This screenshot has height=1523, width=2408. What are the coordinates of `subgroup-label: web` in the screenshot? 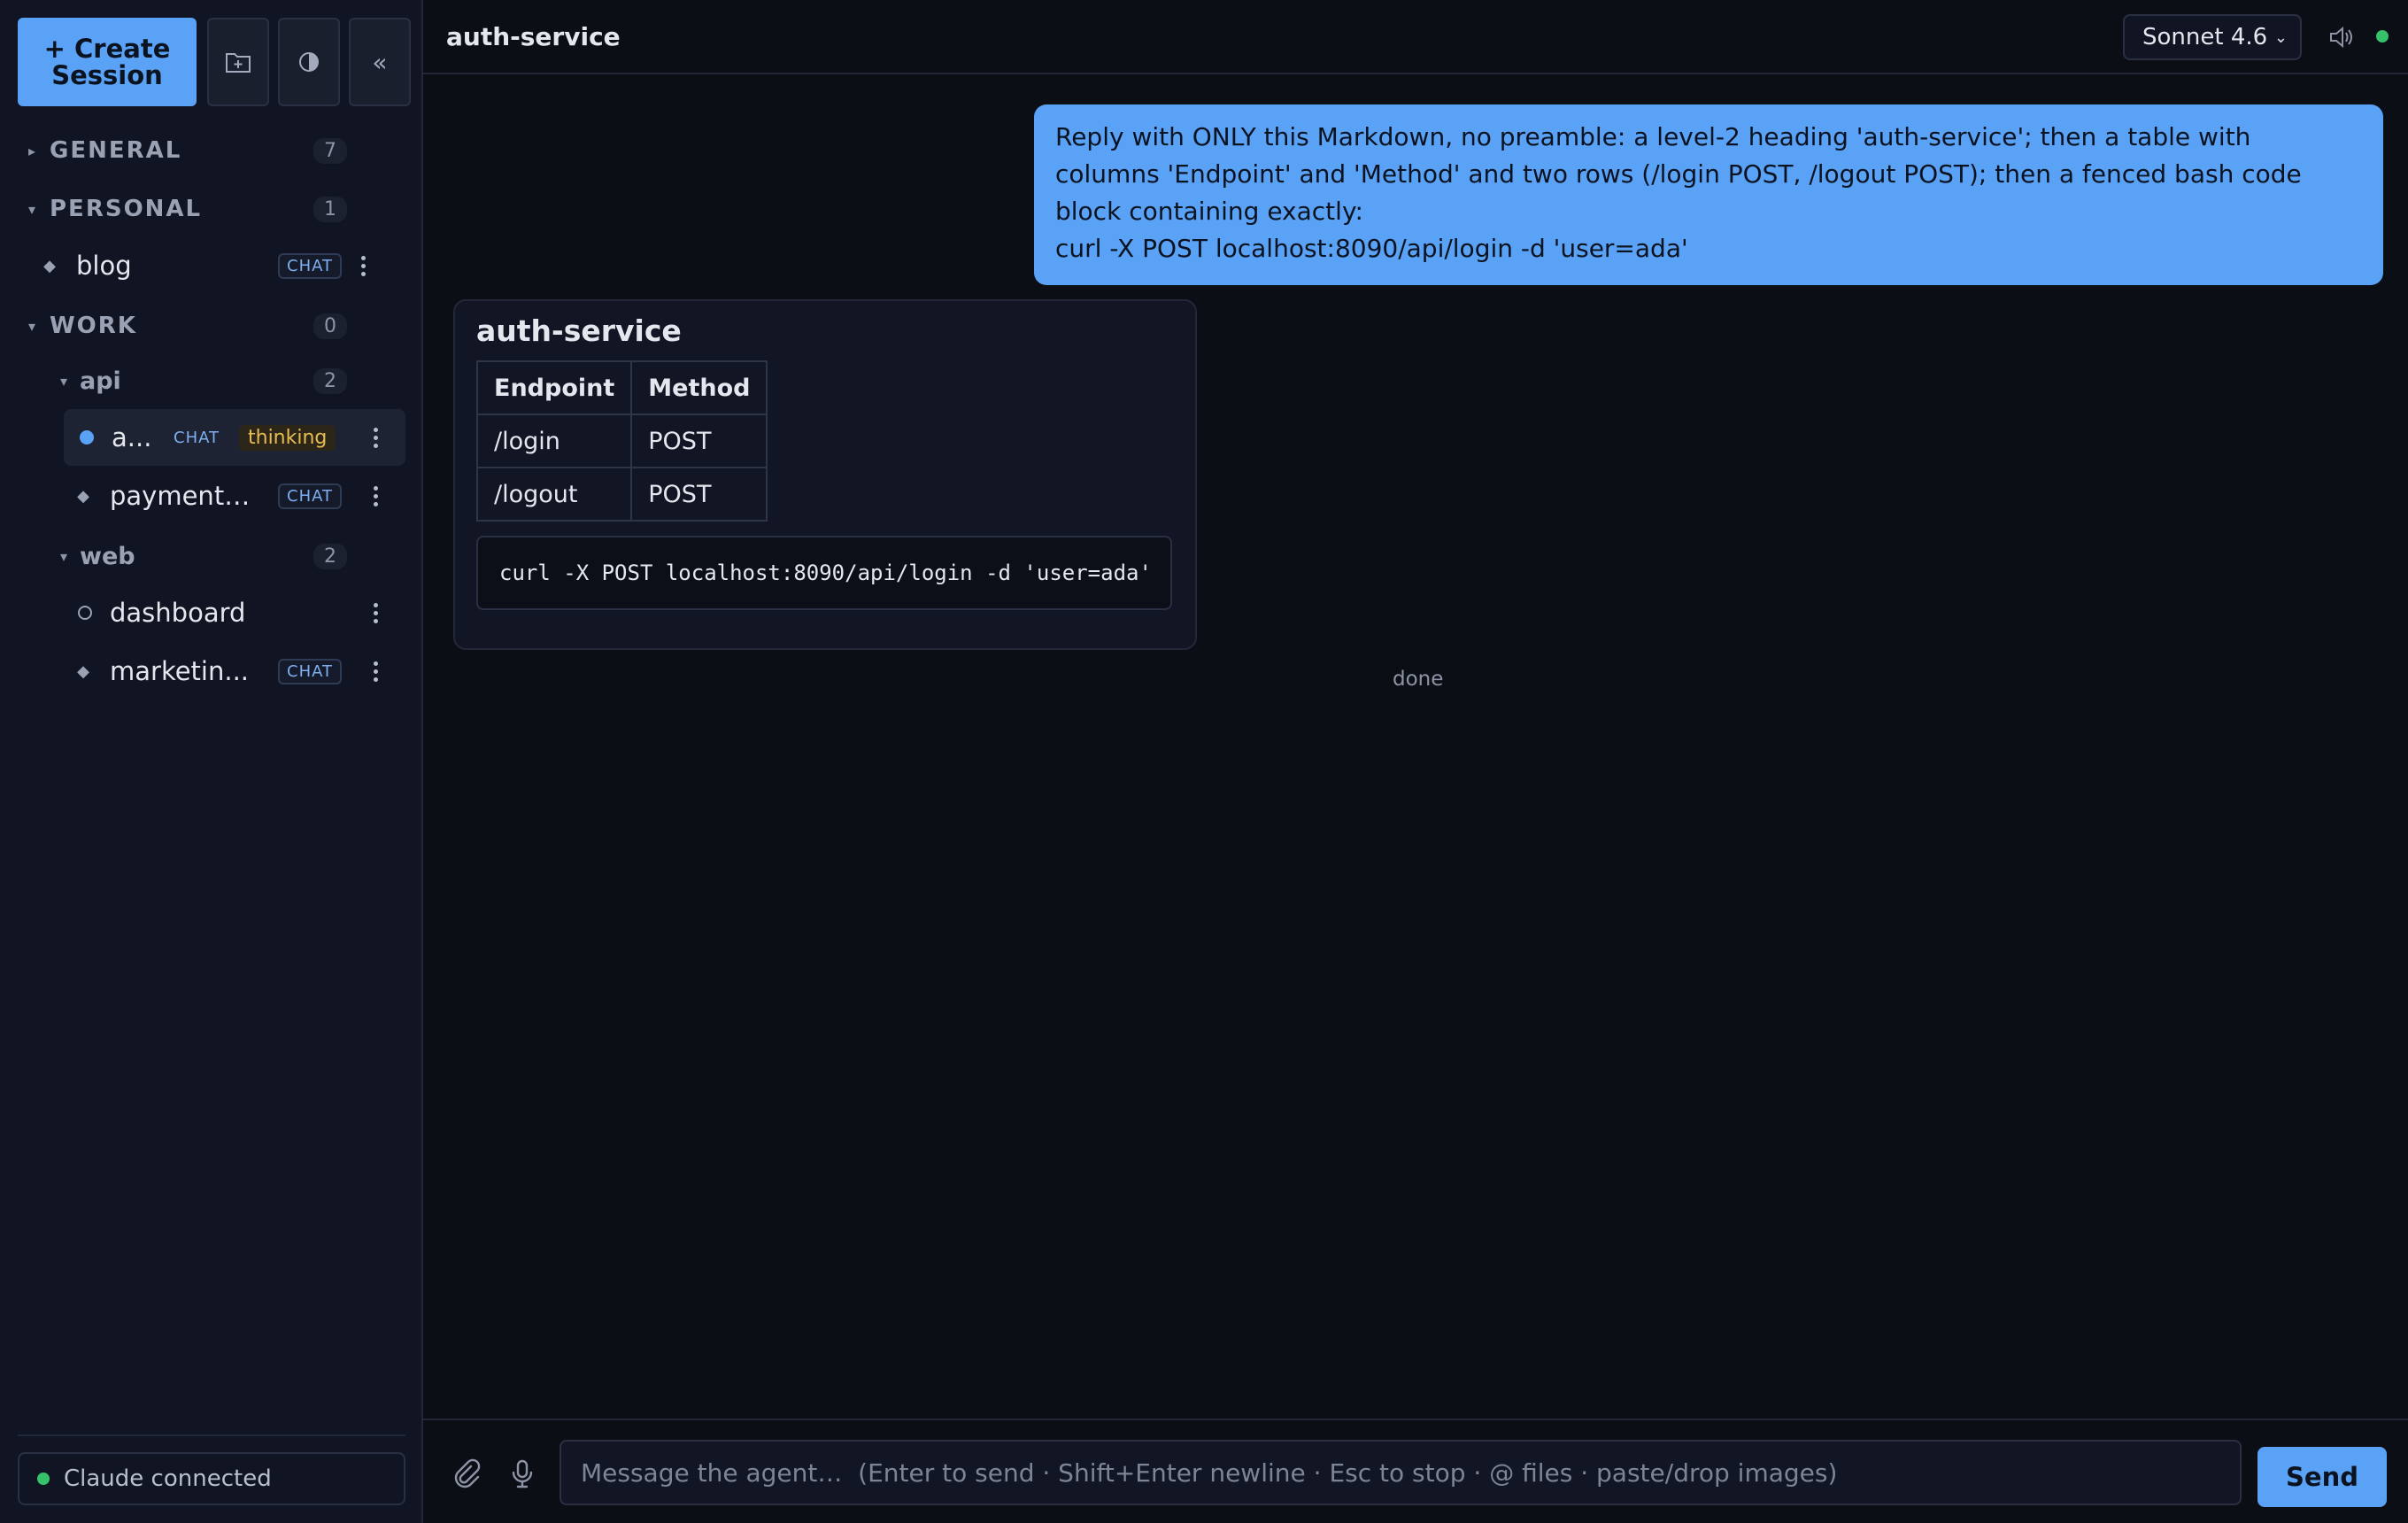 It's located at (107, 556).